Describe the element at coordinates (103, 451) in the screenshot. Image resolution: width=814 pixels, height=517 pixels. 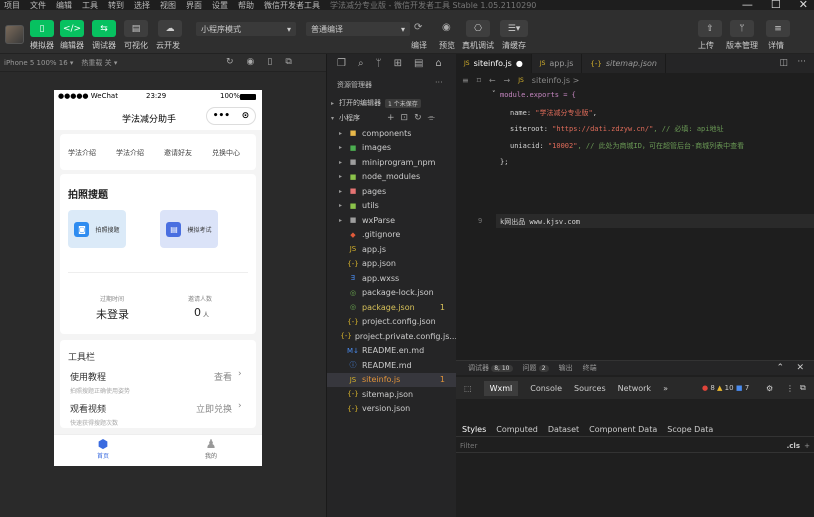
I see `tab-home: ⬢ 首页` at that location.